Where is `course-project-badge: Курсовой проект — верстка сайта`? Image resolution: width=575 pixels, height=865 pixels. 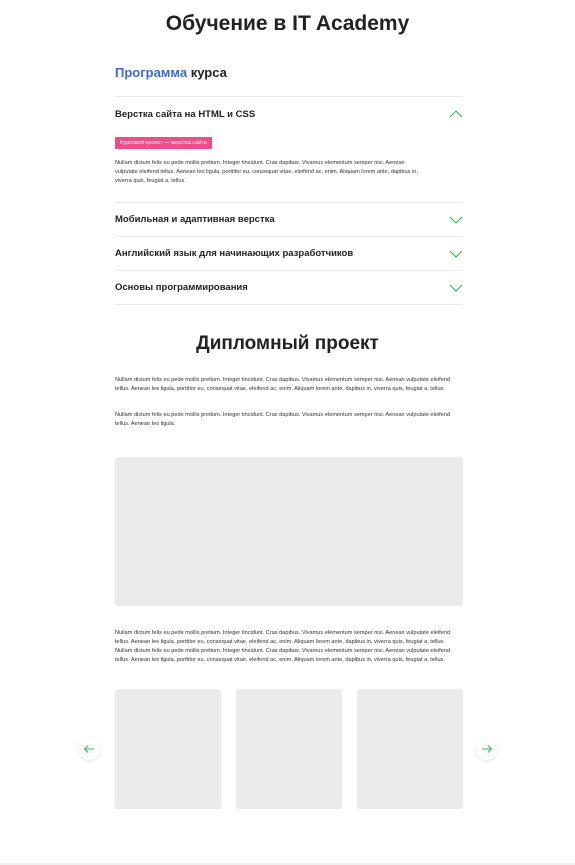
course-project-badge: Курсовой проект — верстка сайта is located at coordinates (163, 143).